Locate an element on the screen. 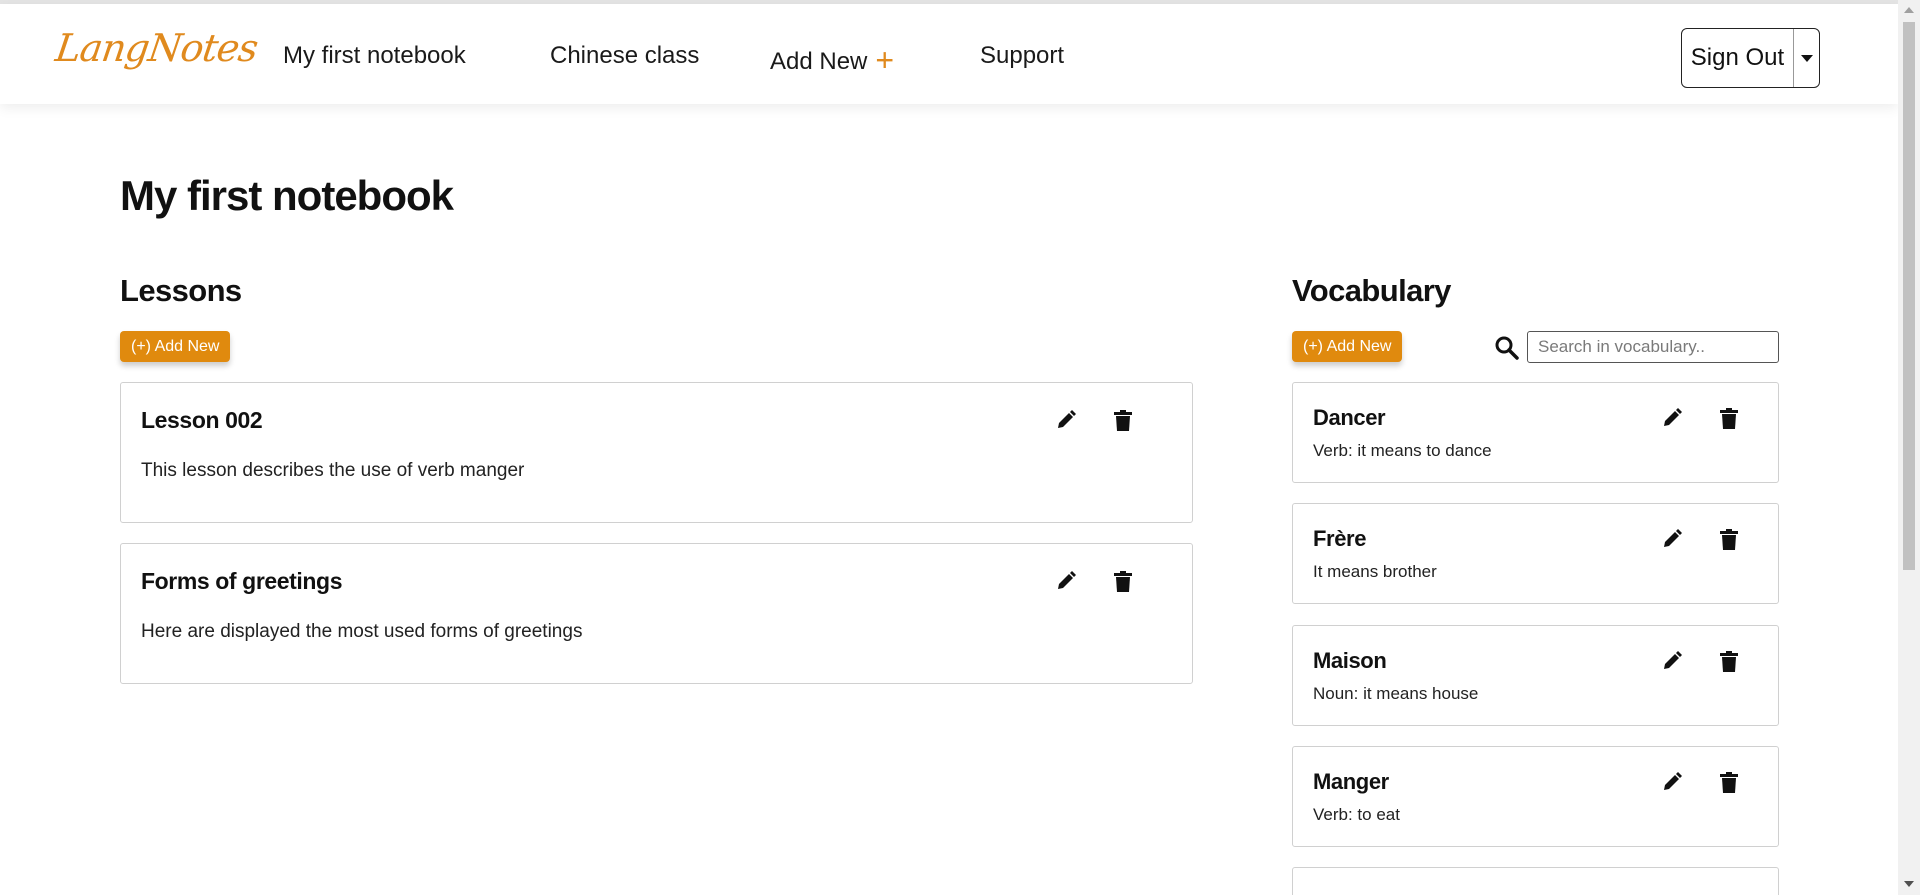 The image size is (1920, 895). search-icon is located at coordinates (1507, 348).